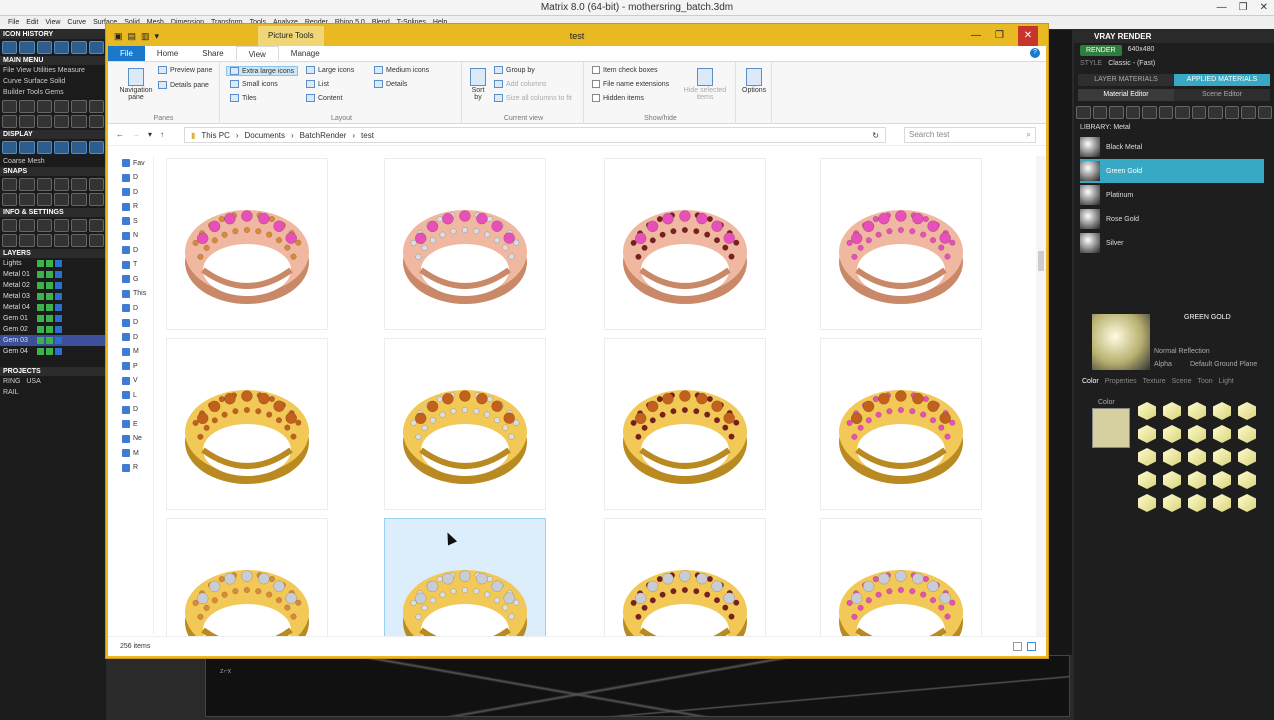  Describe the element at coordinates (212, 53) in the screenshot. I see `tab-share: Share` at that location.